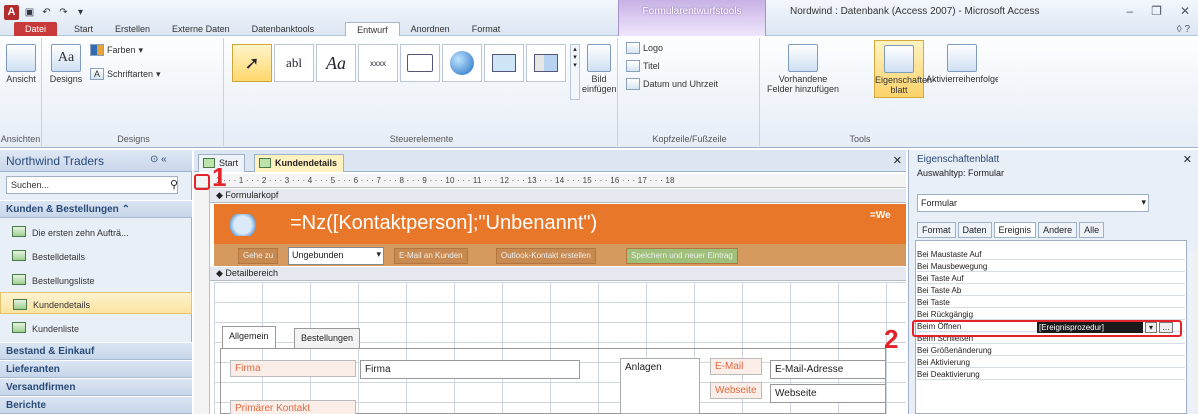 The height and width of the screenshot is (414, 1198). I want to click on header-logo-icon, so click(241, 225).